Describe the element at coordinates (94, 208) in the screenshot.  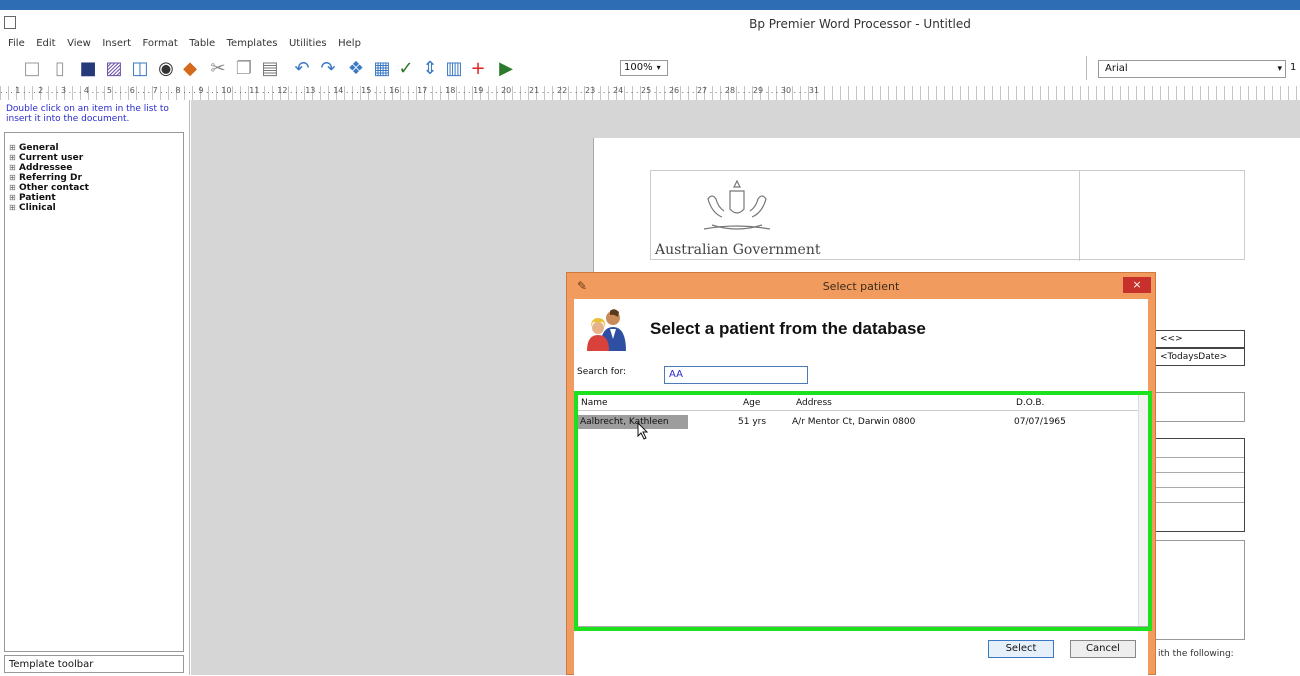
I see `tree-item-clinical: ⊞ Clinical` at that location.